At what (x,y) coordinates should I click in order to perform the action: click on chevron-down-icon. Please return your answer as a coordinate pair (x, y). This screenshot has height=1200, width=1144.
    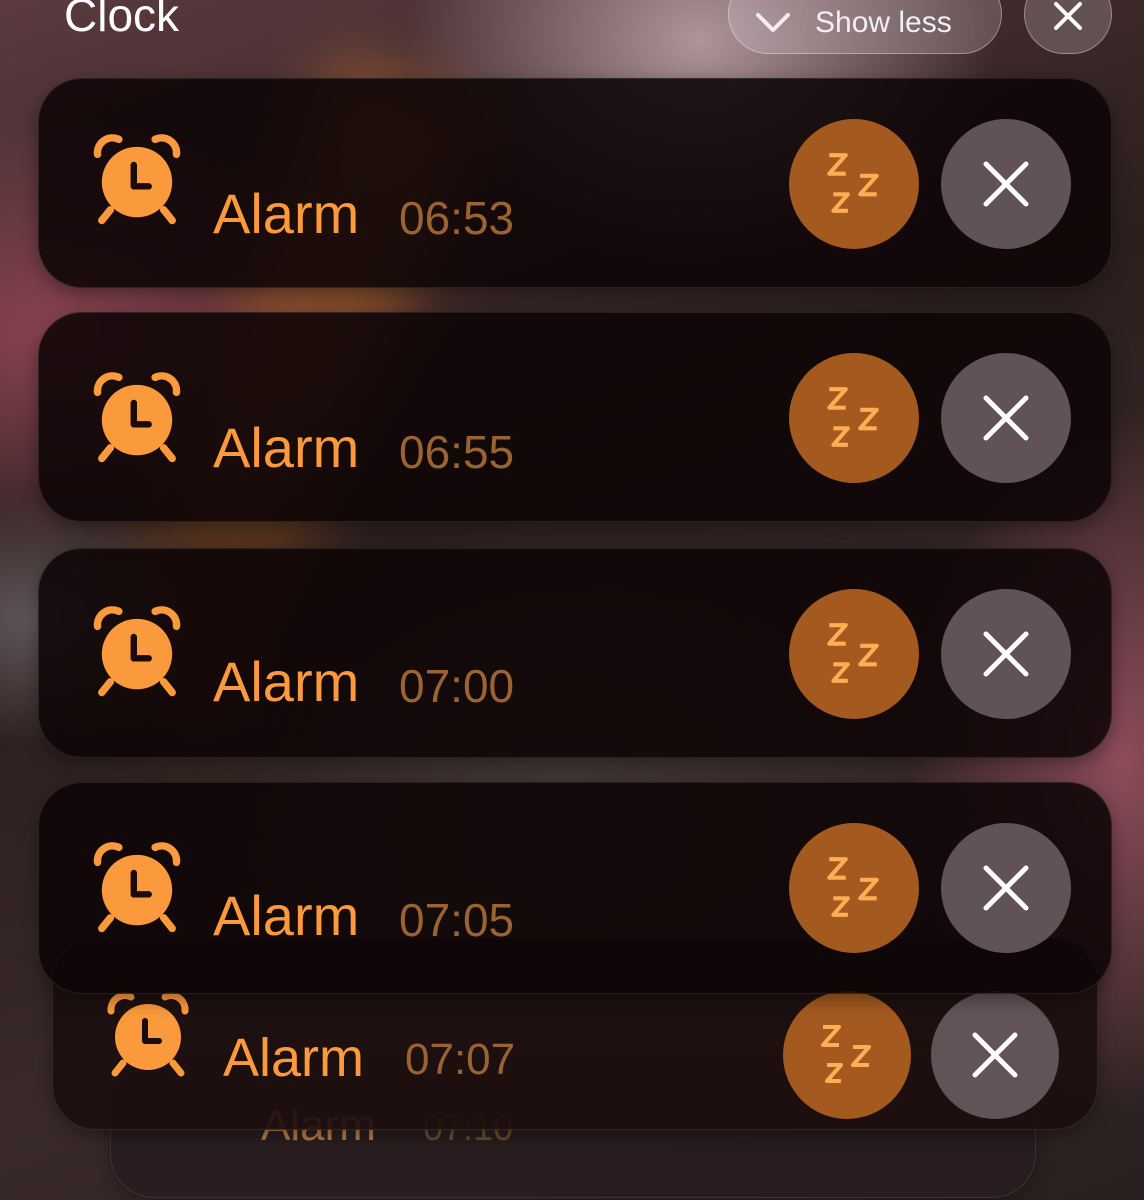
    Looking at the image, I should click on (773, 22).